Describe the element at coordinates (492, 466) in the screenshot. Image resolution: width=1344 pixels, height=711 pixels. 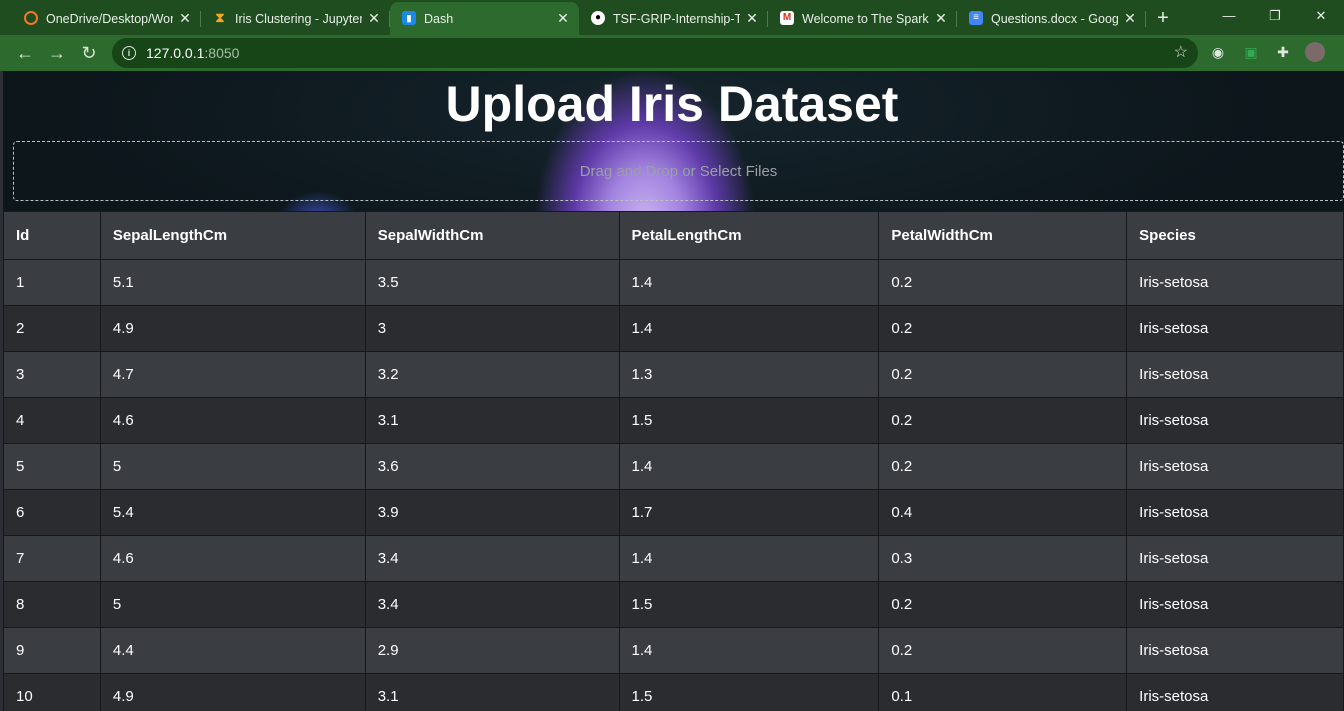
I see `table-cell: 3.6` at that location.